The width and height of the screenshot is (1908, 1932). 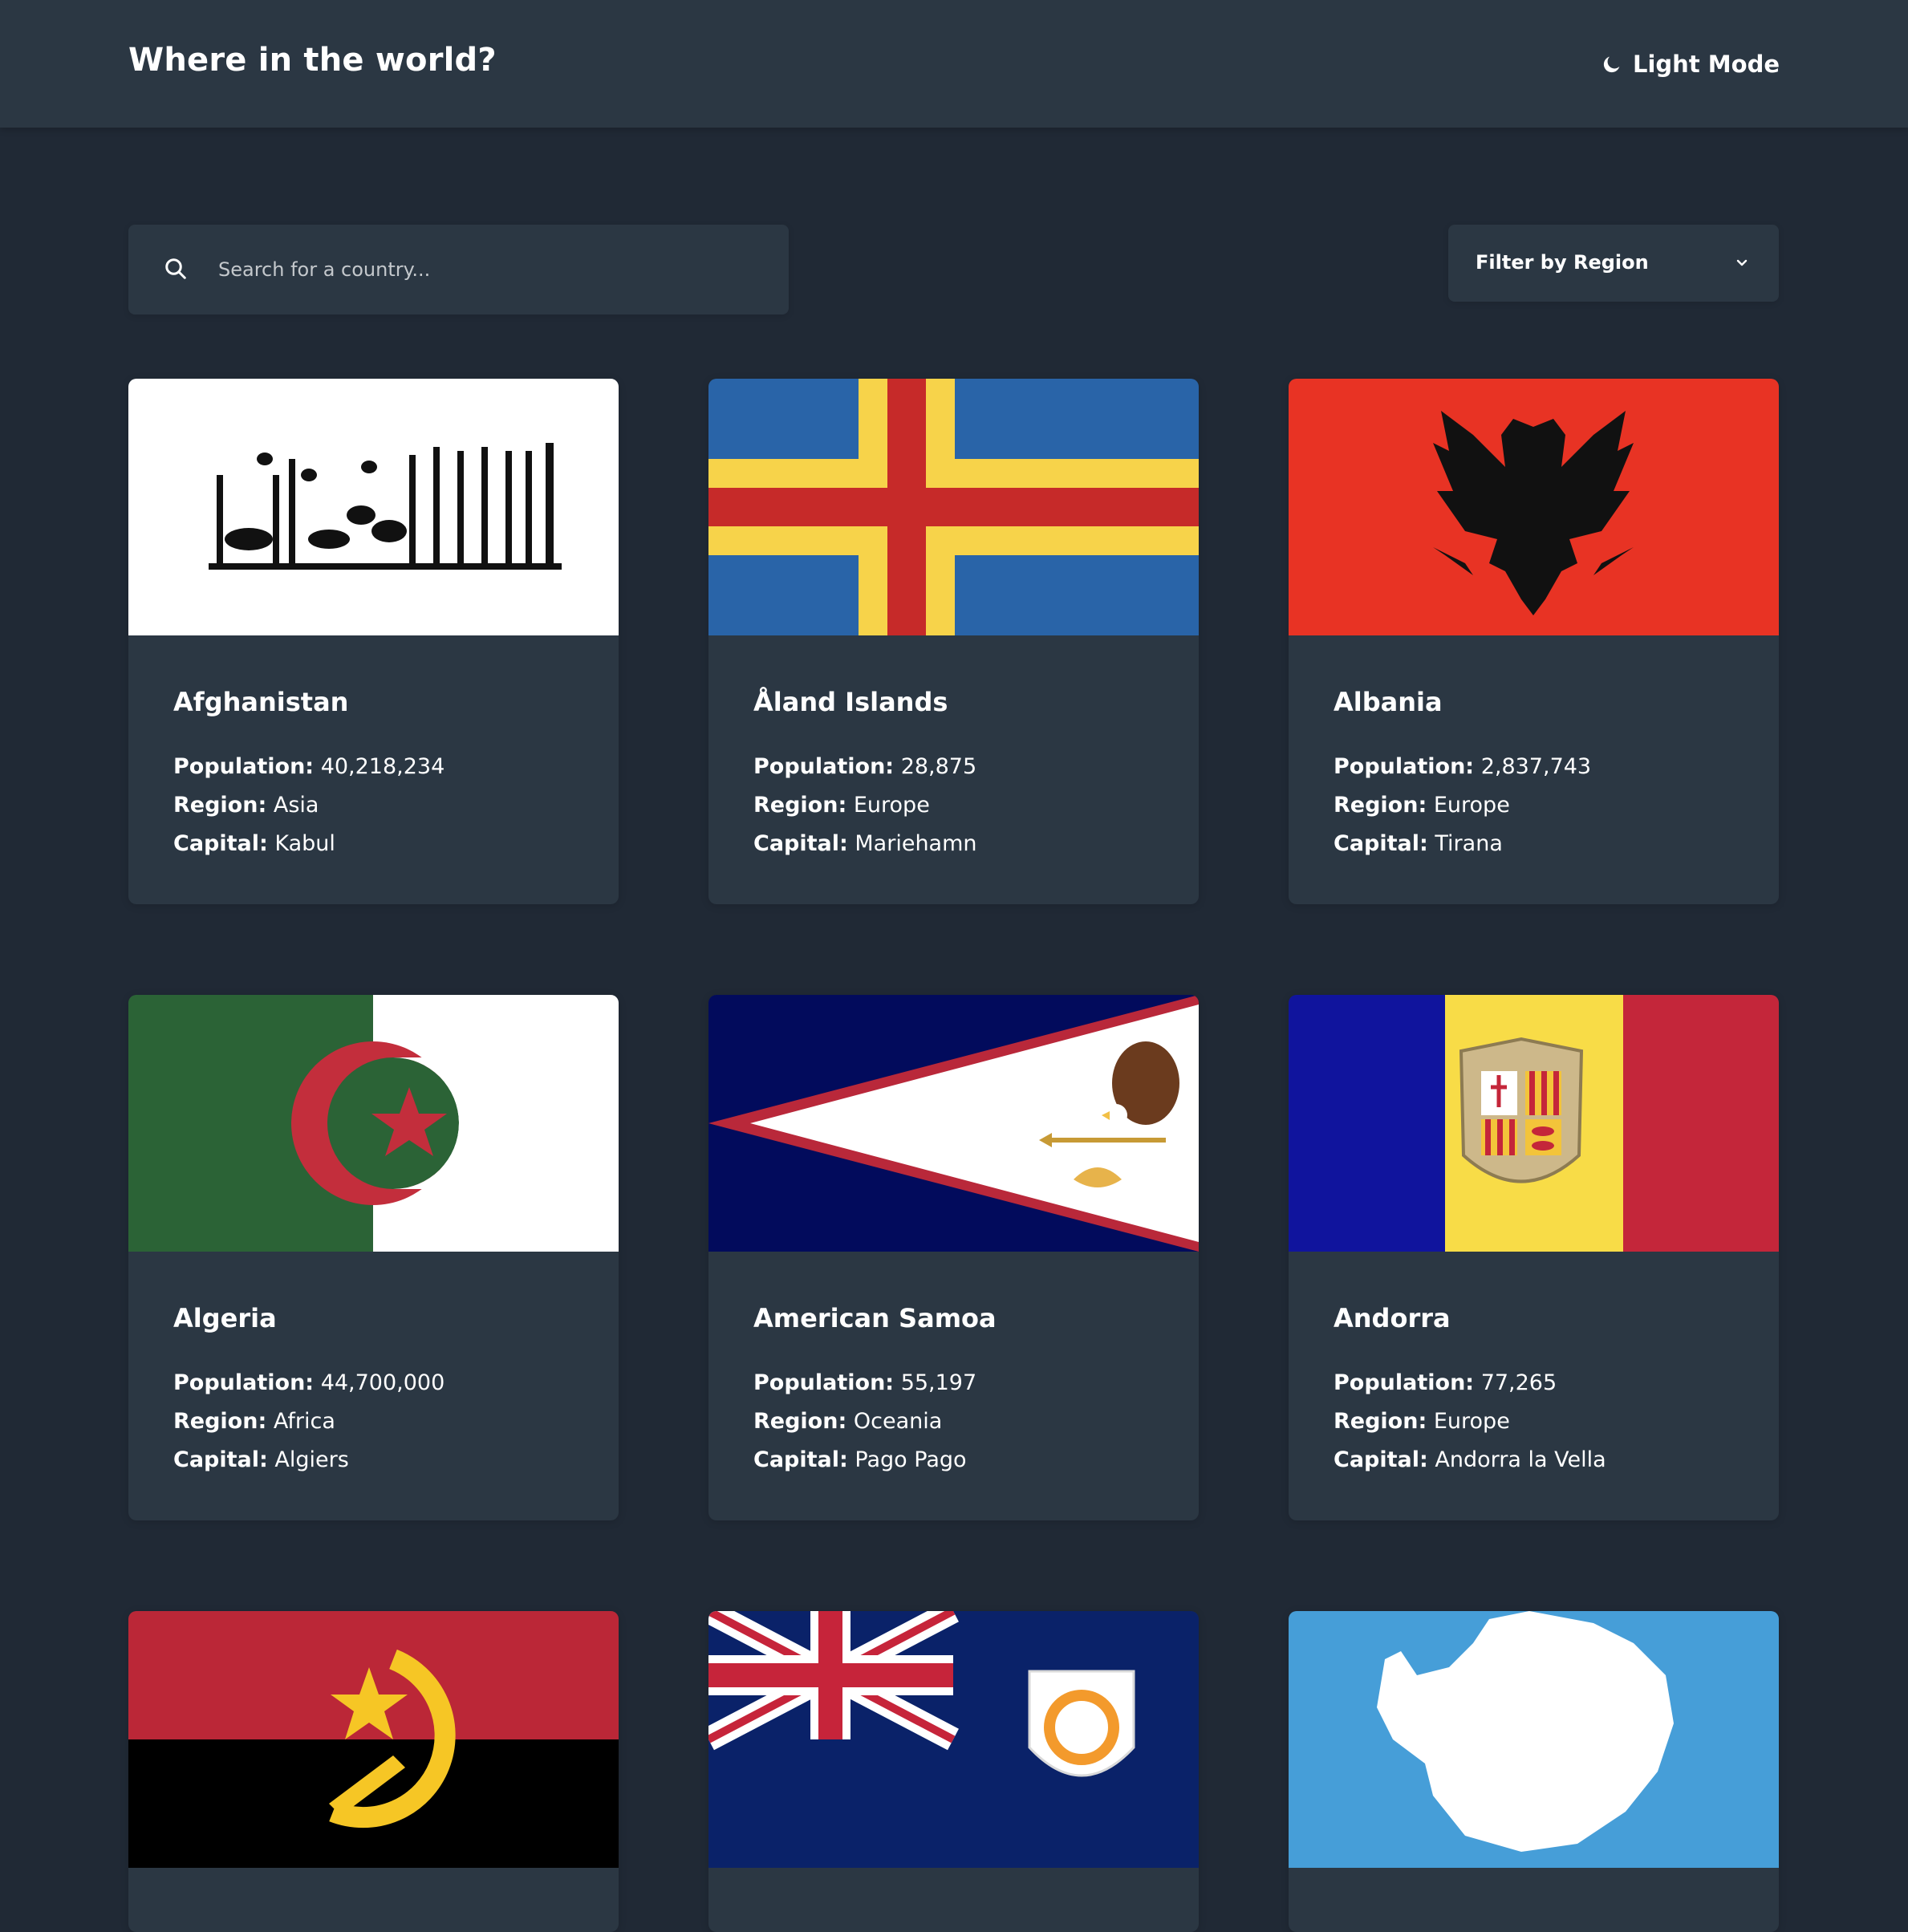 I want to click on antarctica-flag, so click(x=1534, y=1739).